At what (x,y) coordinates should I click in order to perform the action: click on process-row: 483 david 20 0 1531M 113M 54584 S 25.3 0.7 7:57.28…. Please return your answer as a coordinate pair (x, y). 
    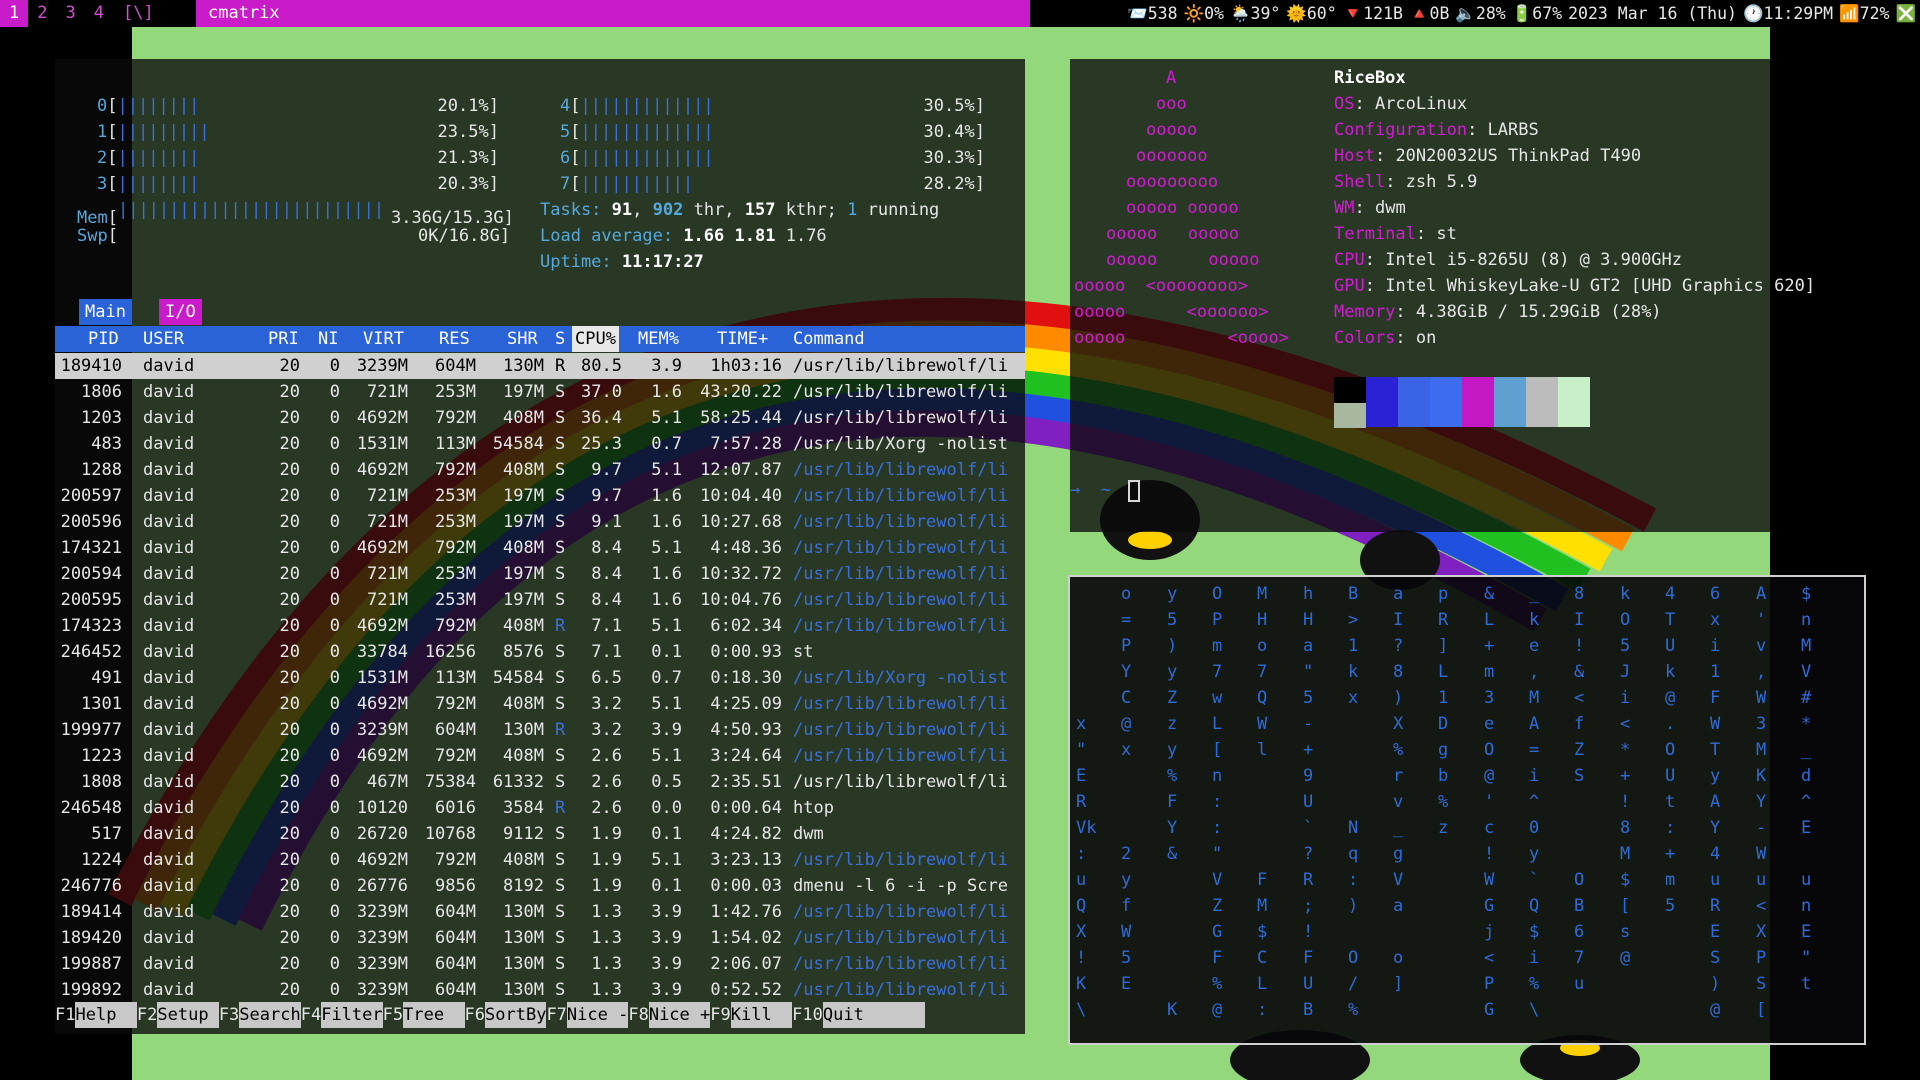
    Looking at the image, I should click on (540, 444).